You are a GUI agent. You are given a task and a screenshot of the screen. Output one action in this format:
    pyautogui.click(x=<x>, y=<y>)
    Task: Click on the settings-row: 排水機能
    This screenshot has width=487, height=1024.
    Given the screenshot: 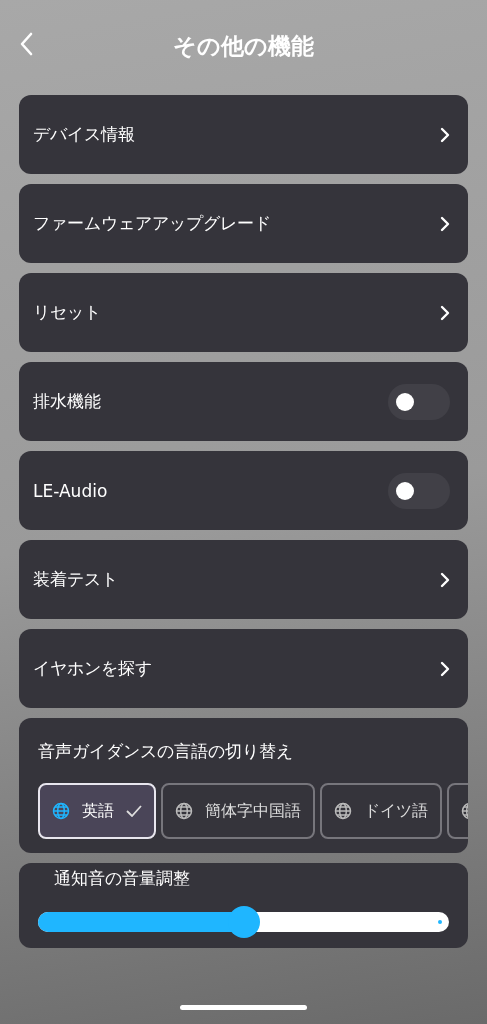 What is the action you would take?
    pyautogui.click(x=243, y=401)
    